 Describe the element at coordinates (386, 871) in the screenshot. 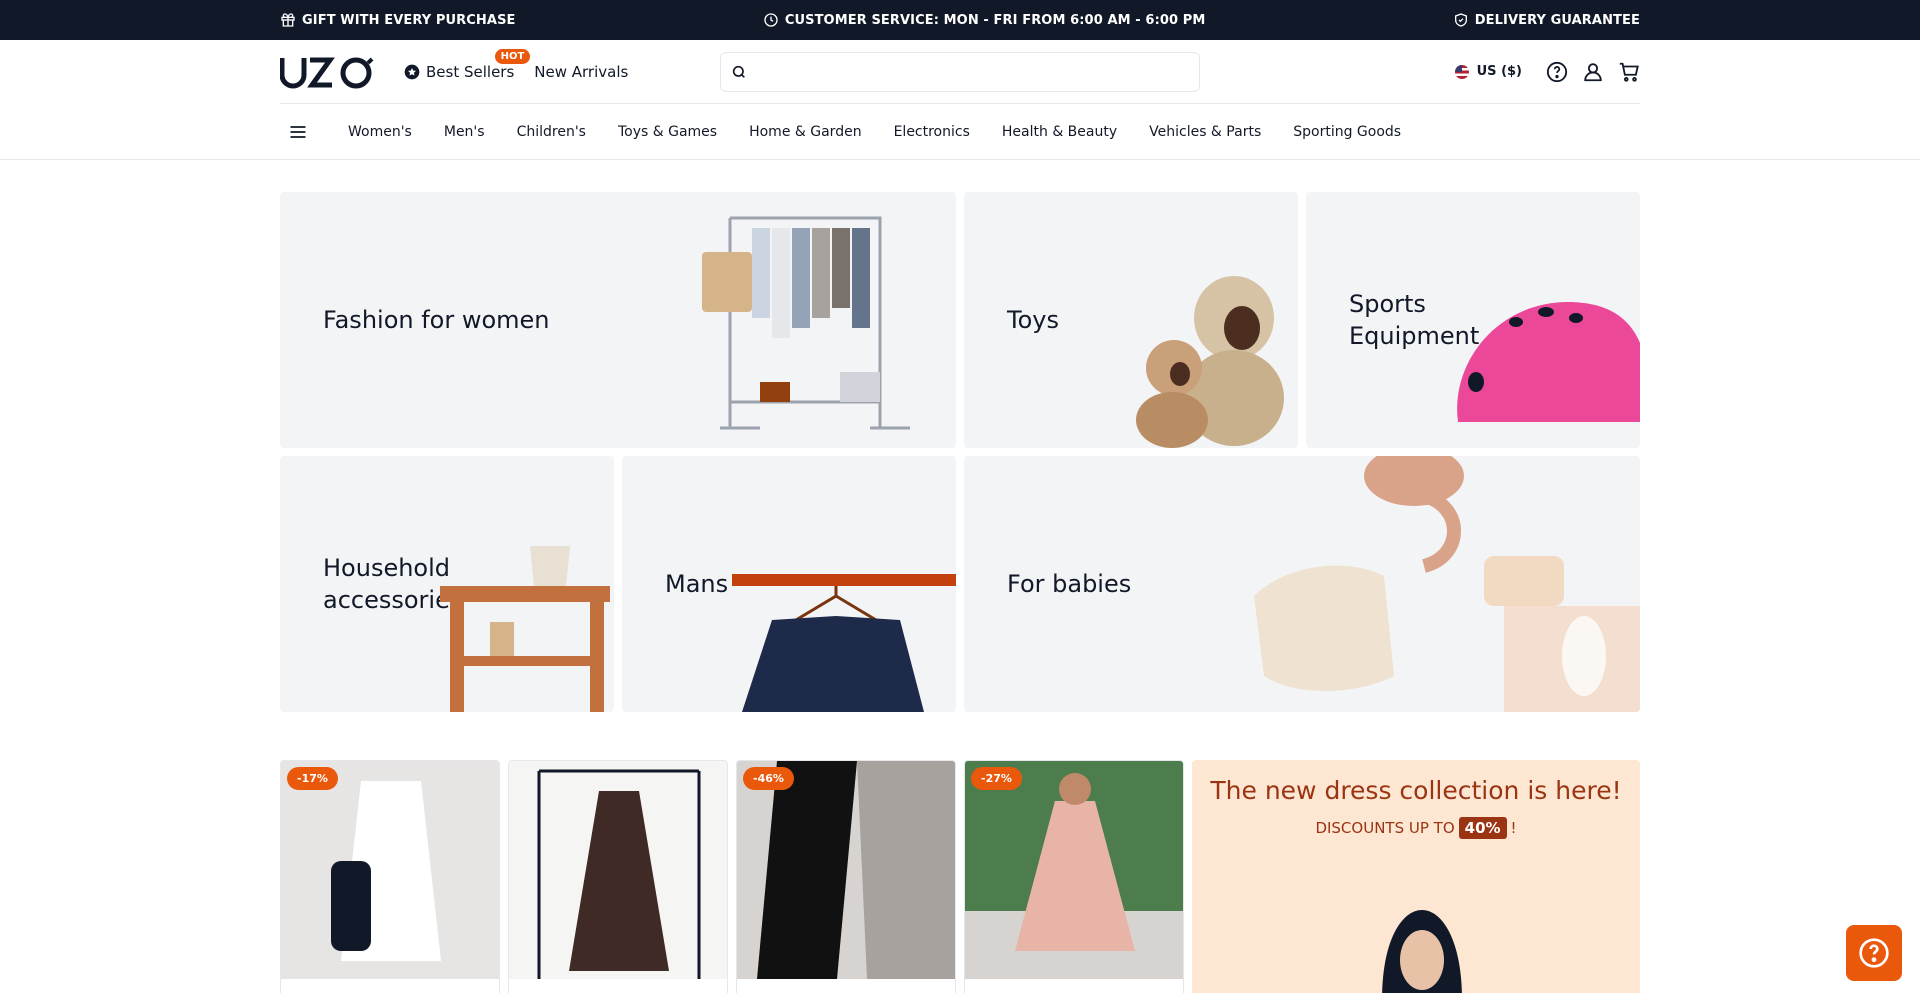

I see `white-dress-image` at that location.